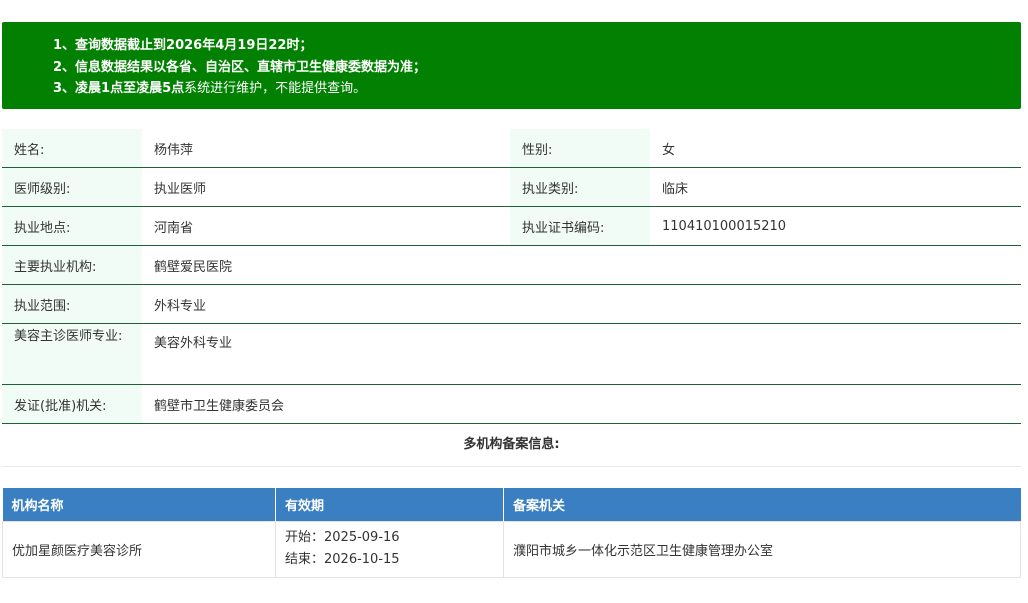 This screenshot has height=603, width=1028. I want to click on info-row-level: 医师级别: 执业医师 执业类别: 临床, so click(511, 187).